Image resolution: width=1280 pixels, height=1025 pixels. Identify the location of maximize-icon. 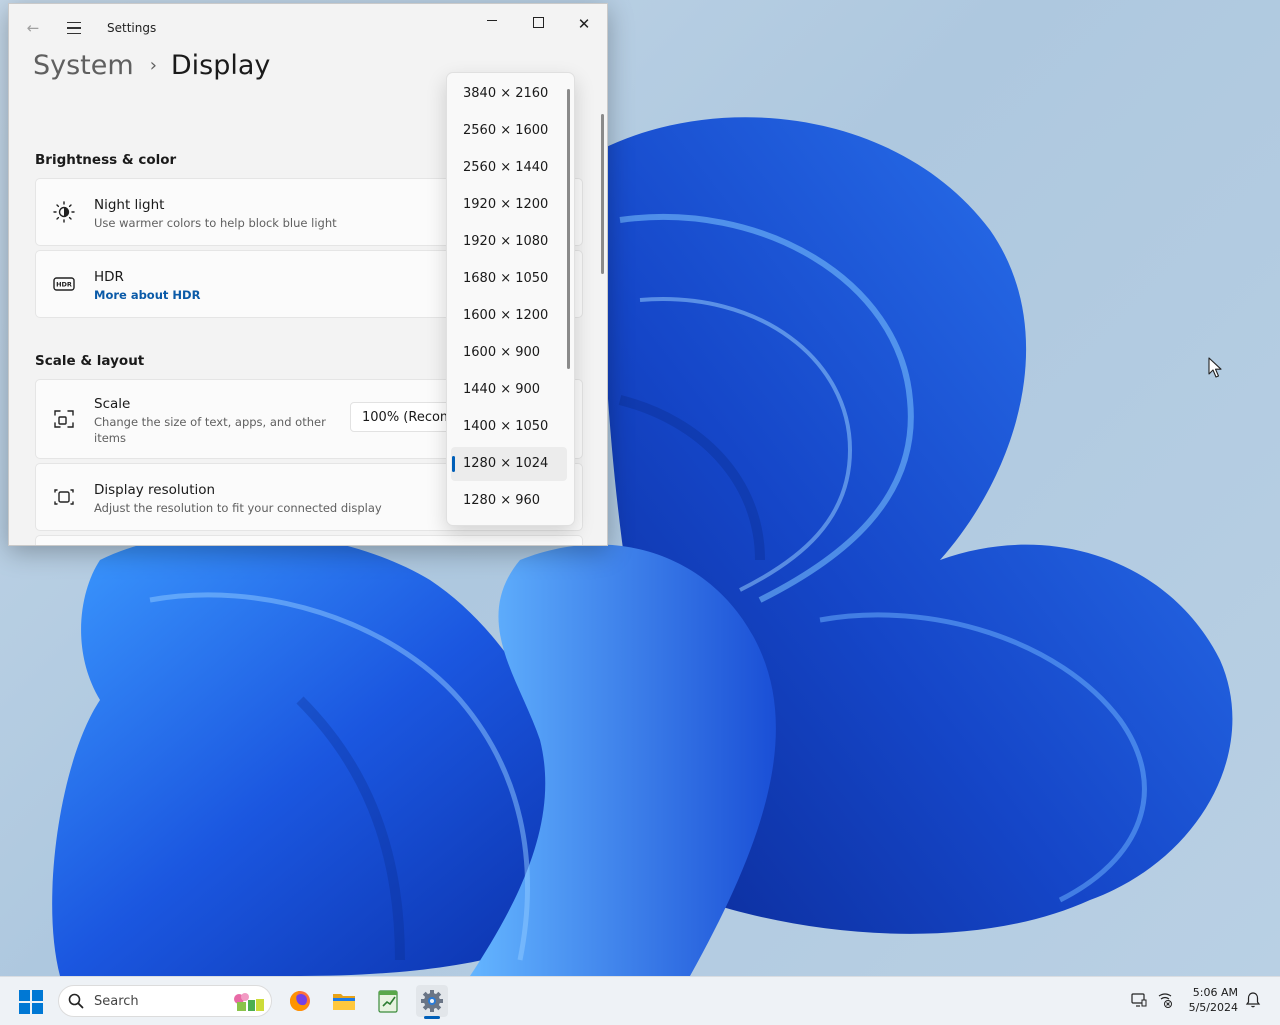
(538, 22).